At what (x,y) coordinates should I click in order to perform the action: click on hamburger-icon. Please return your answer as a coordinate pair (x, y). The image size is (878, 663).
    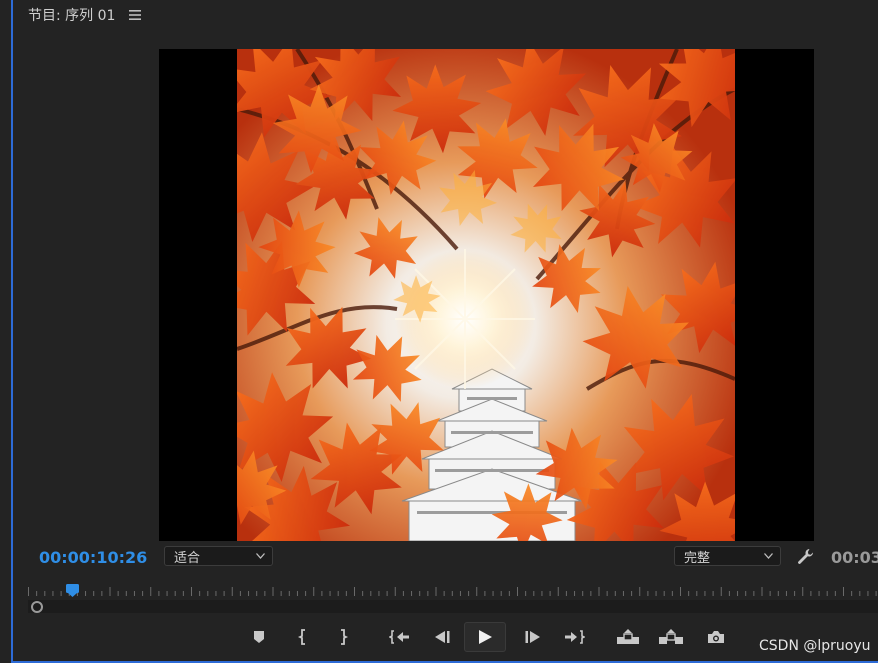
    Looking at the image, I should click on (135, 15).